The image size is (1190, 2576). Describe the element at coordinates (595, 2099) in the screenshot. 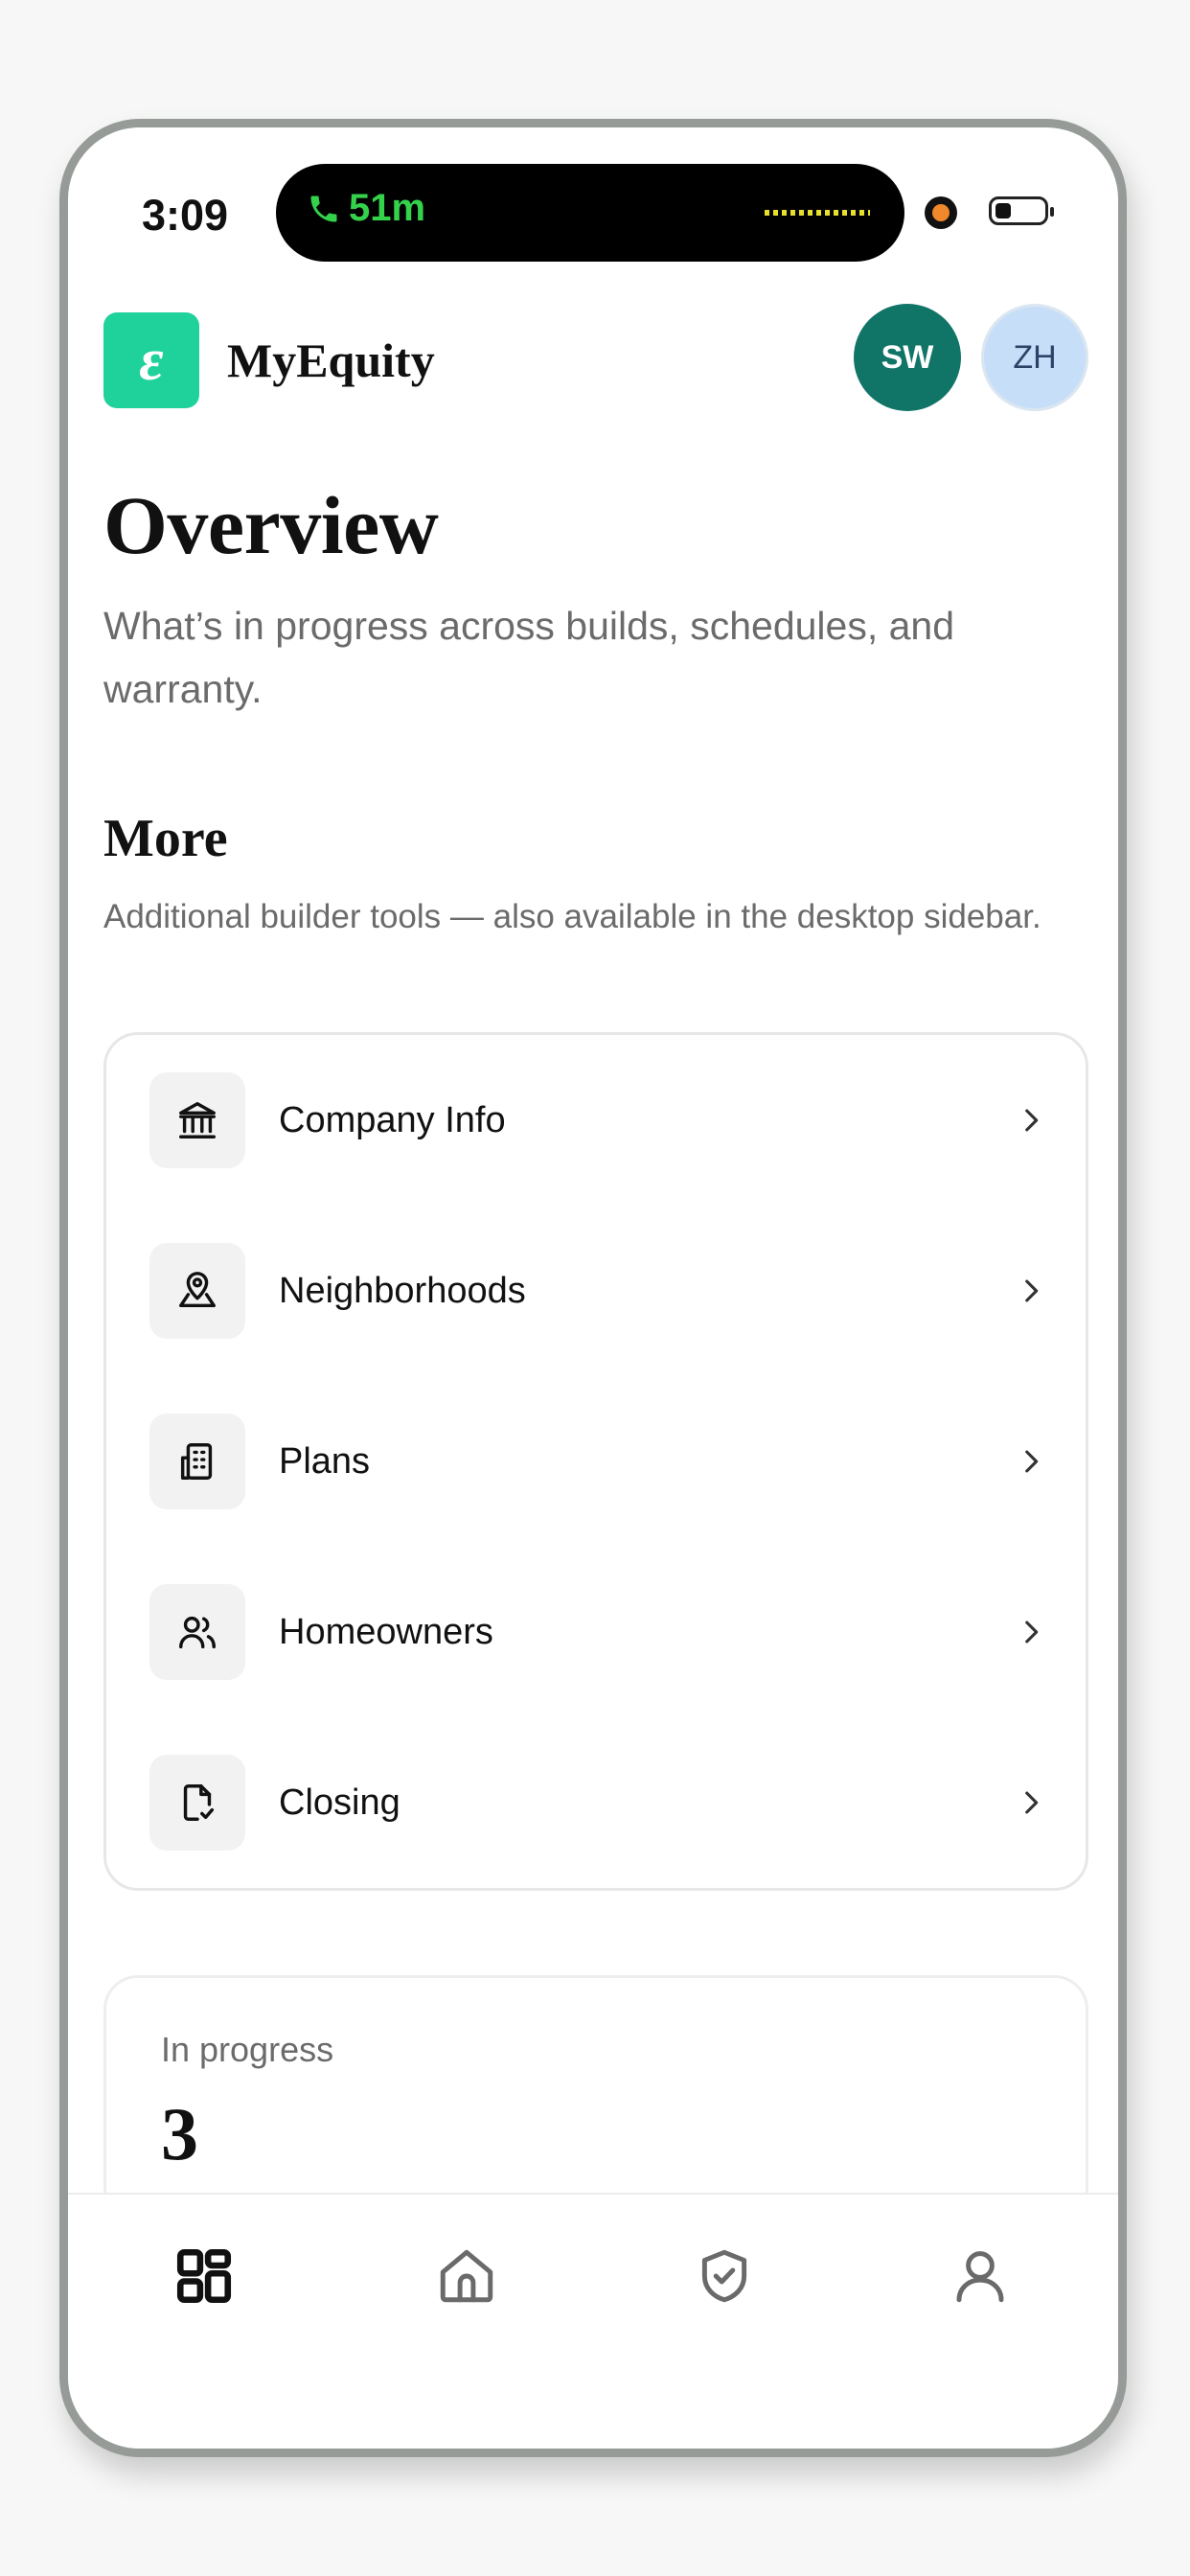

I see `stat-card-in-progress: In progress 3` at that location.